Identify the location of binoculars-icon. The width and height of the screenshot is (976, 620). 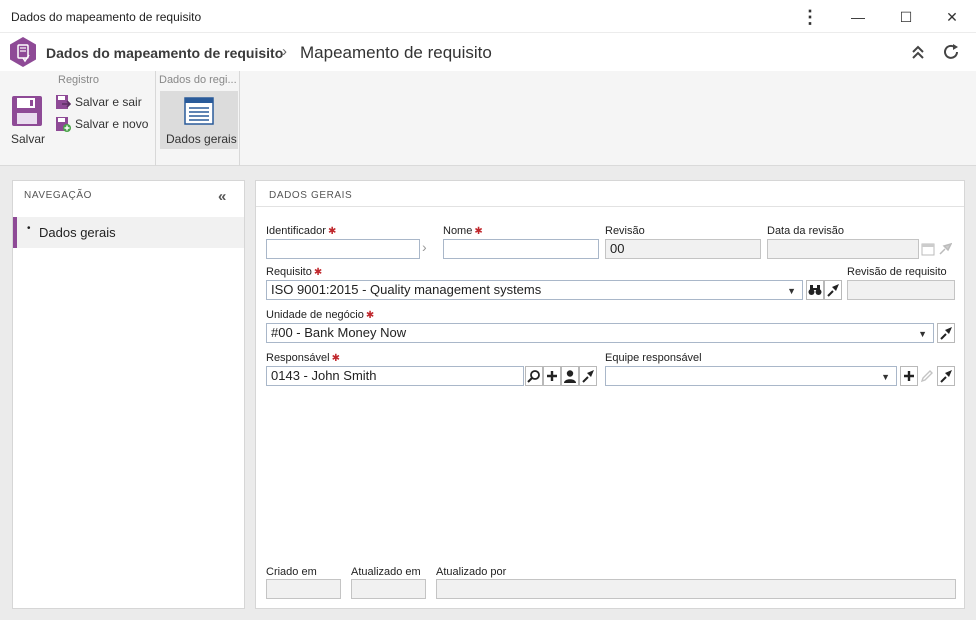
(815, 290).